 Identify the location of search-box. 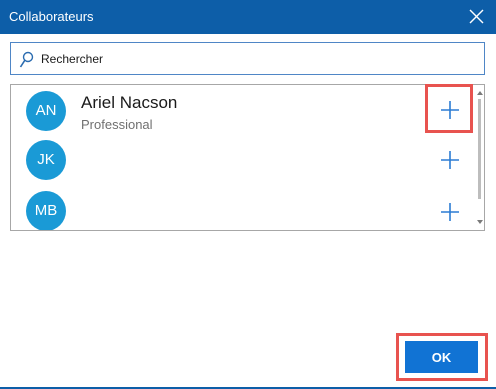
(247, 58).